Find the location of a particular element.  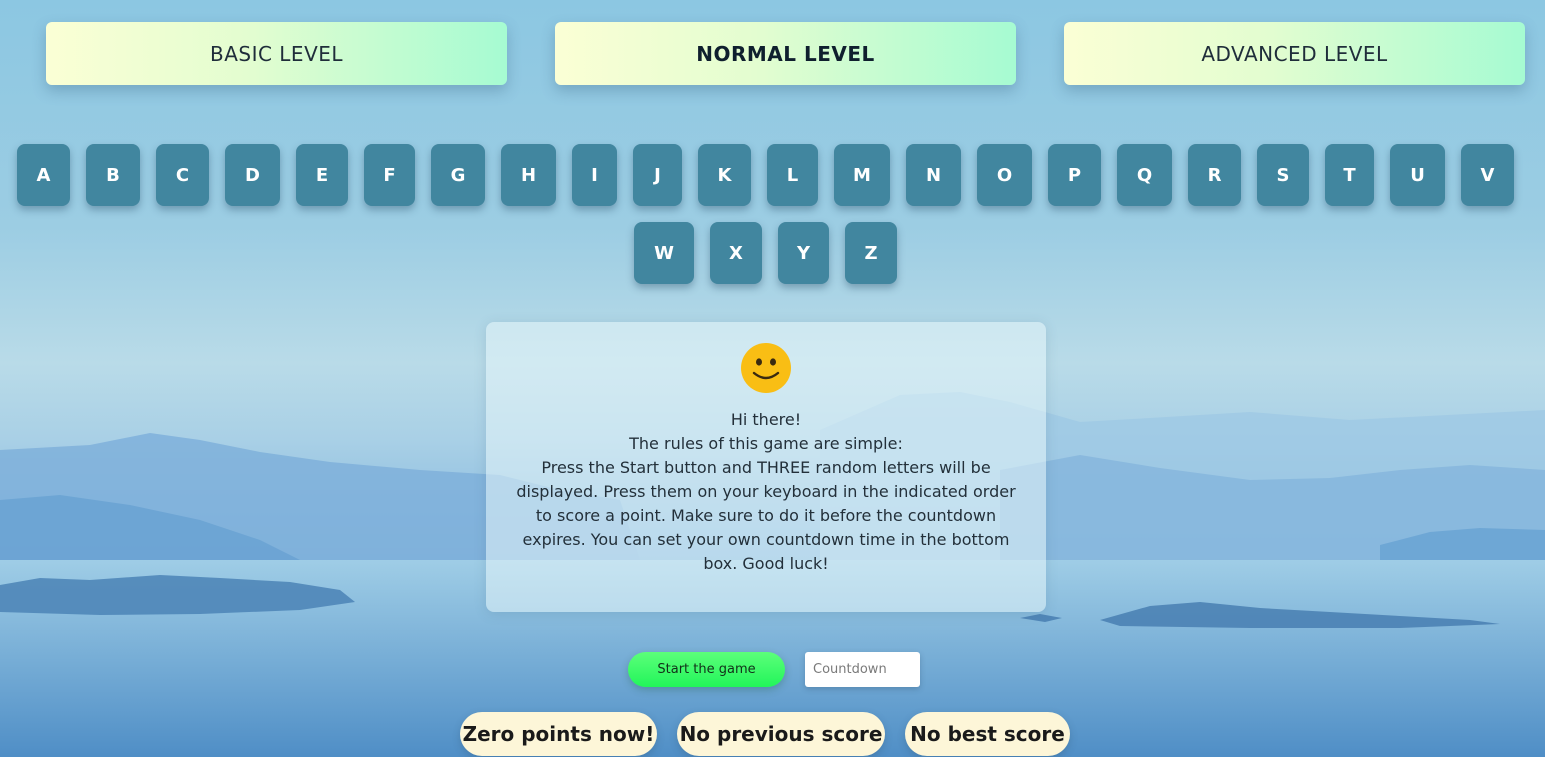

start-game-button: Start the game is located at coordinates (706, 669).